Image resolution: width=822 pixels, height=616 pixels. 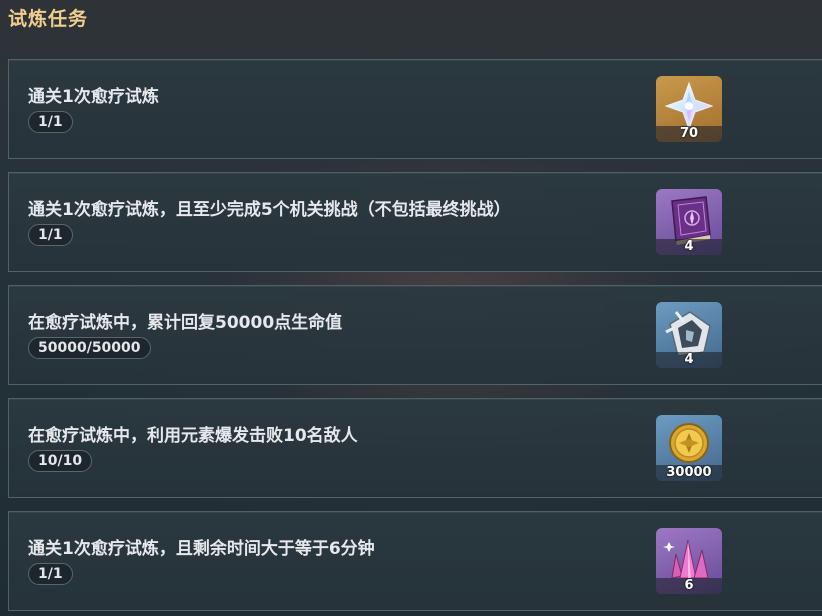 What do you see at coordinates (89, 348) in the screenshot?
I see `task-progress-badge: 50000/50000` at bounding box center [89, 348].